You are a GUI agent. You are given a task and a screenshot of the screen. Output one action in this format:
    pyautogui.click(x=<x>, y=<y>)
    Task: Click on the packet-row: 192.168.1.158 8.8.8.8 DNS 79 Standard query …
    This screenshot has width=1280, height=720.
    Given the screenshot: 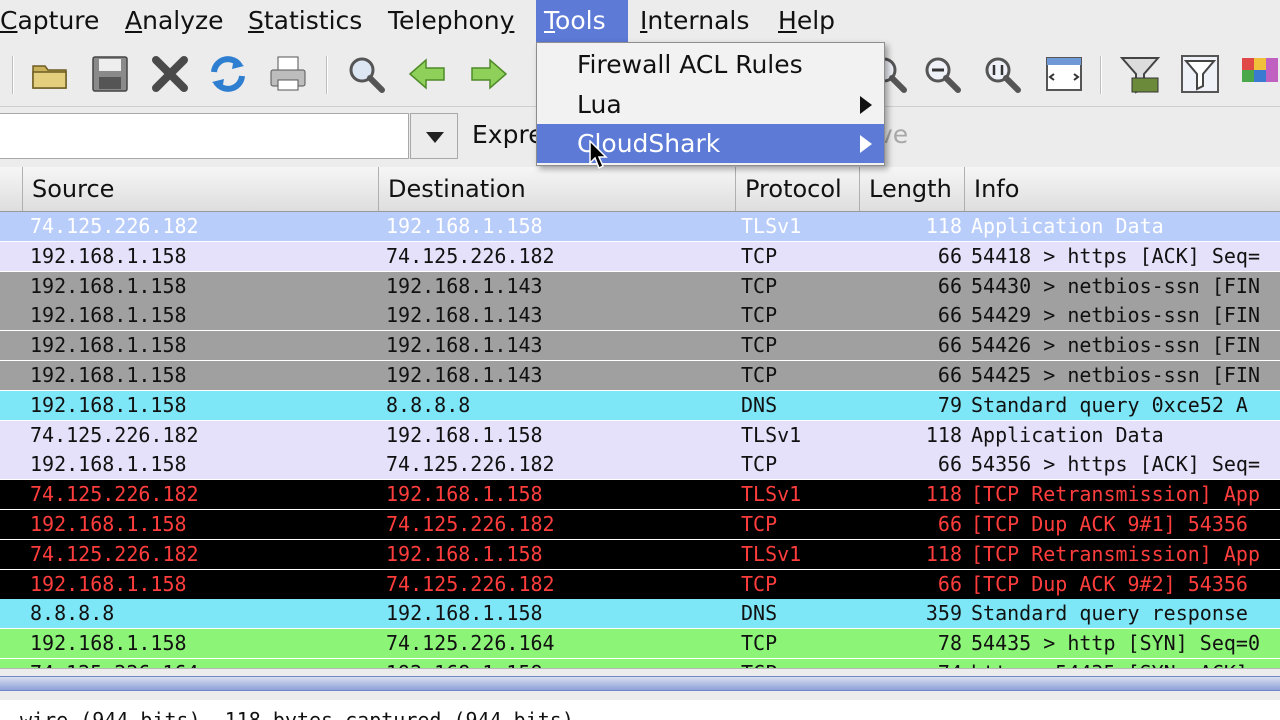 What is the action you would take?
    pyautogui.click(x=640, y=405)
    